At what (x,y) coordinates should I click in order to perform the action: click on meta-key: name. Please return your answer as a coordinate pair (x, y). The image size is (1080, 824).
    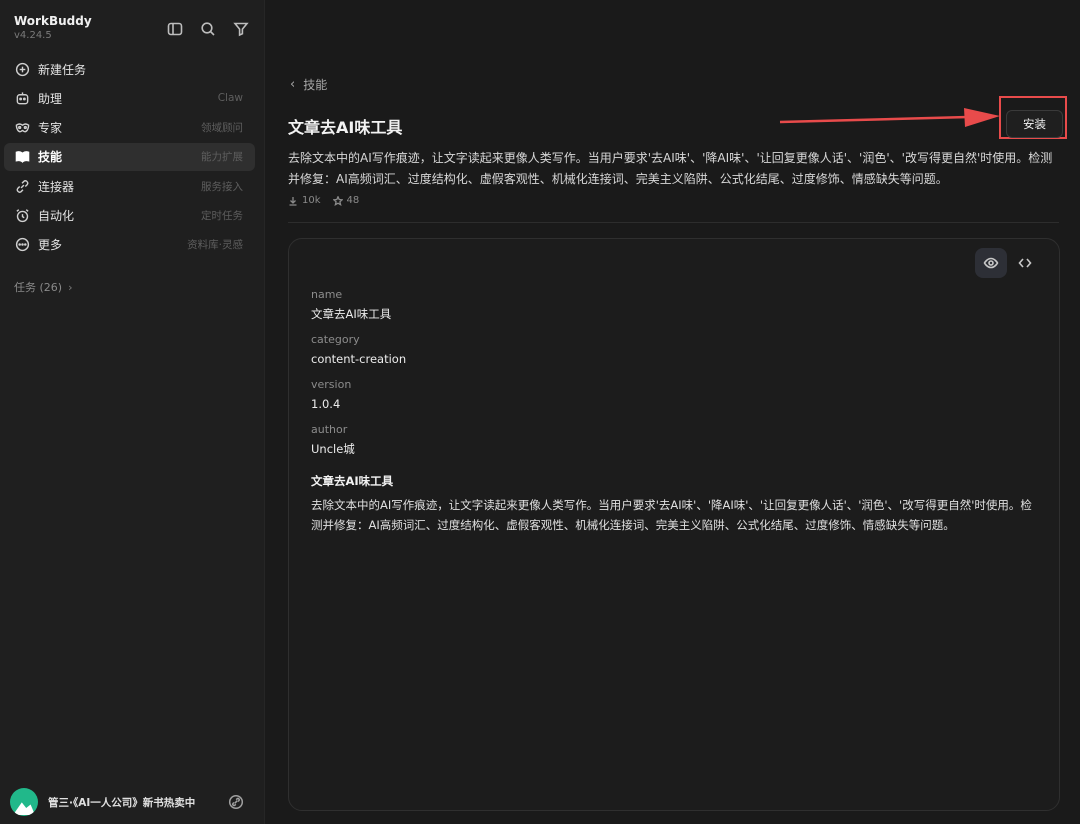
    Looking at the image, I should click on (327, 294).